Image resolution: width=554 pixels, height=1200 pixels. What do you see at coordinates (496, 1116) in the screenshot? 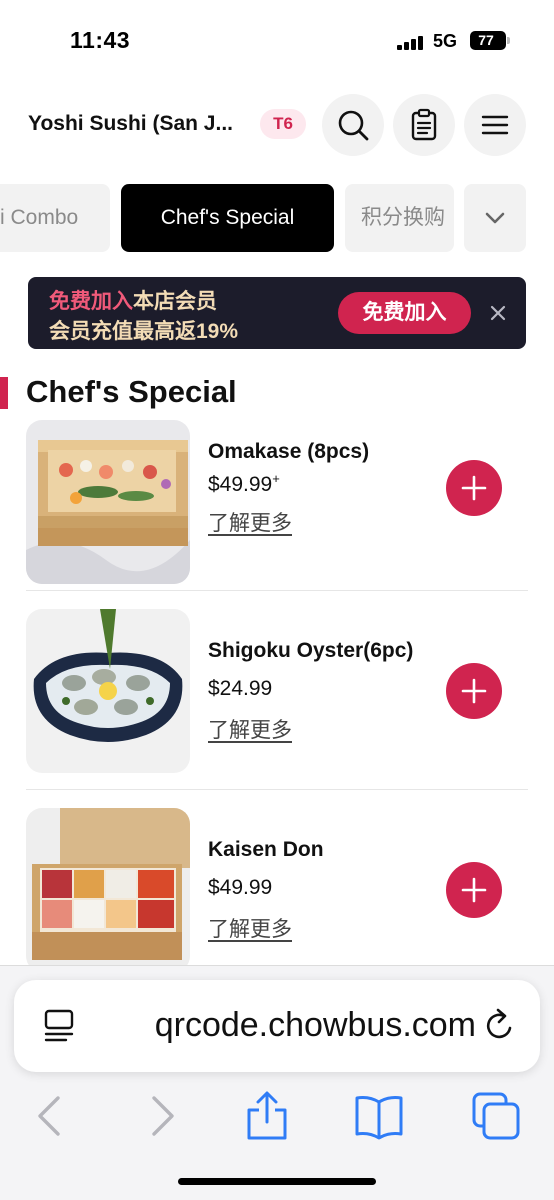
I see `tabs-icon` at bounding box center [496, 1116].